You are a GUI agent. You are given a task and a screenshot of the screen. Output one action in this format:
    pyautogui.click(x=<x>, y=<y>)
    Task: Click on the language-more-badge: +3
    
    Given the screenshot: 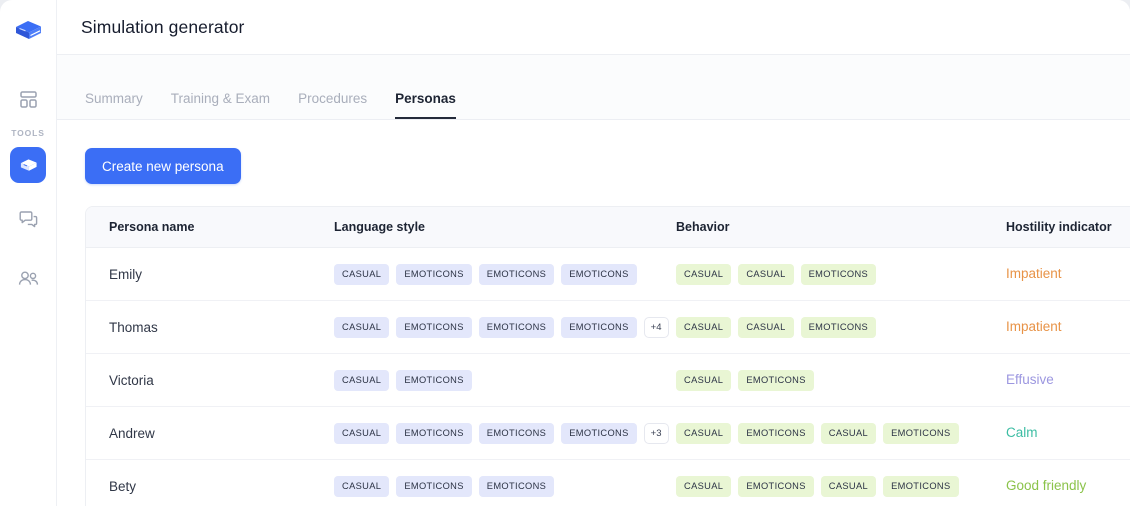 What is the action you would take?
    pyautogui.click(x=656, y=433)
    